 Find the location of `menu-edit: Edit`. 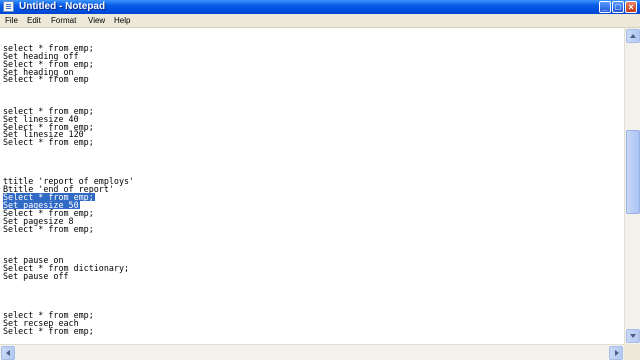

menu-edit: Edit is located at coordinates (34, 20).